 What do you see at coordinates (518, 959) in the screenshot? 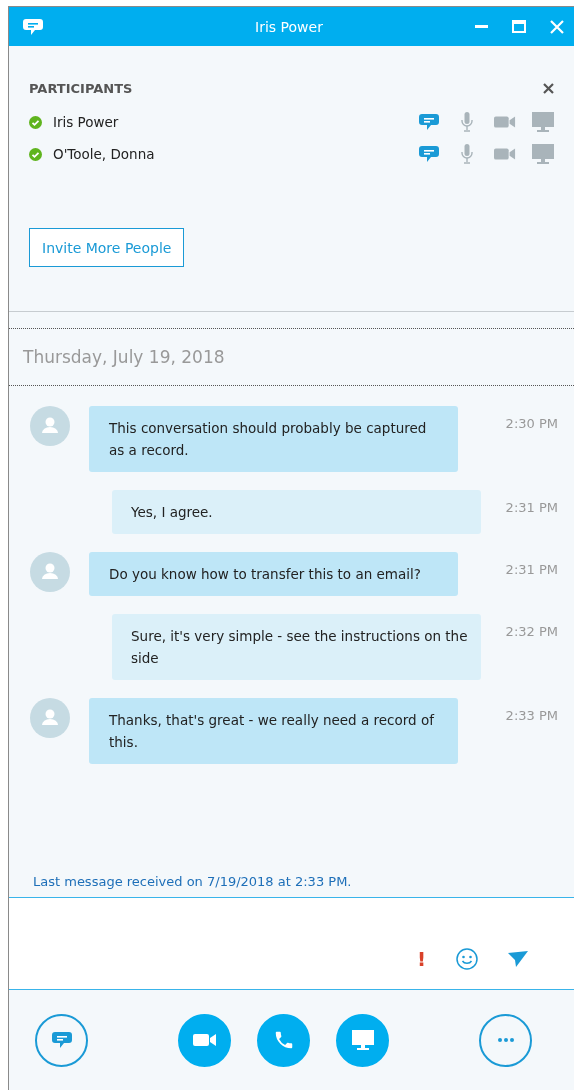
I see `send-icon` at bounding box center [518, 959].